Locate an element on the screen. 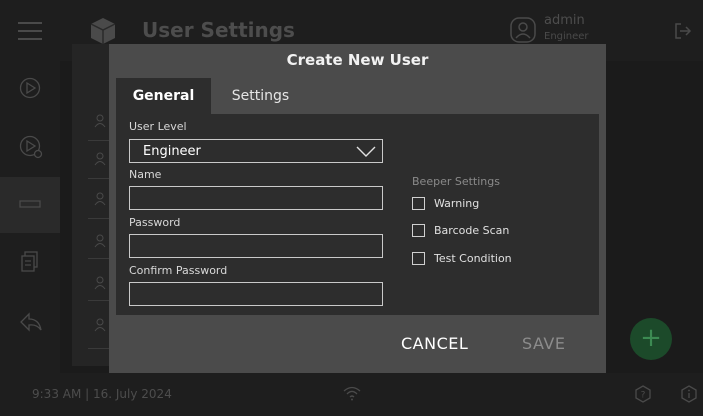 The width and height of the screenshot is (703, 416). help-icon: ? is located at coordinates (643, 394).